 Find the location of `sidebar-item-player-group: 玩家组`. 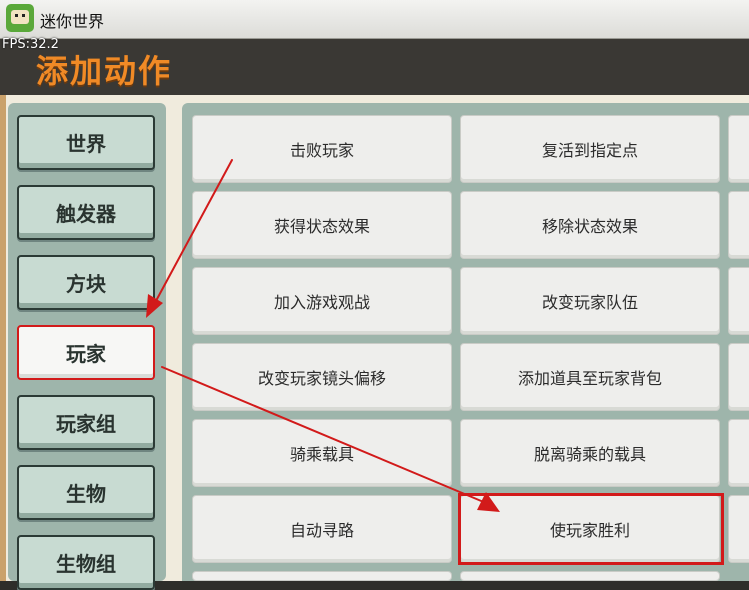

sidebar-item-player-group: 玩家组 is located at coordinates (86, 422).